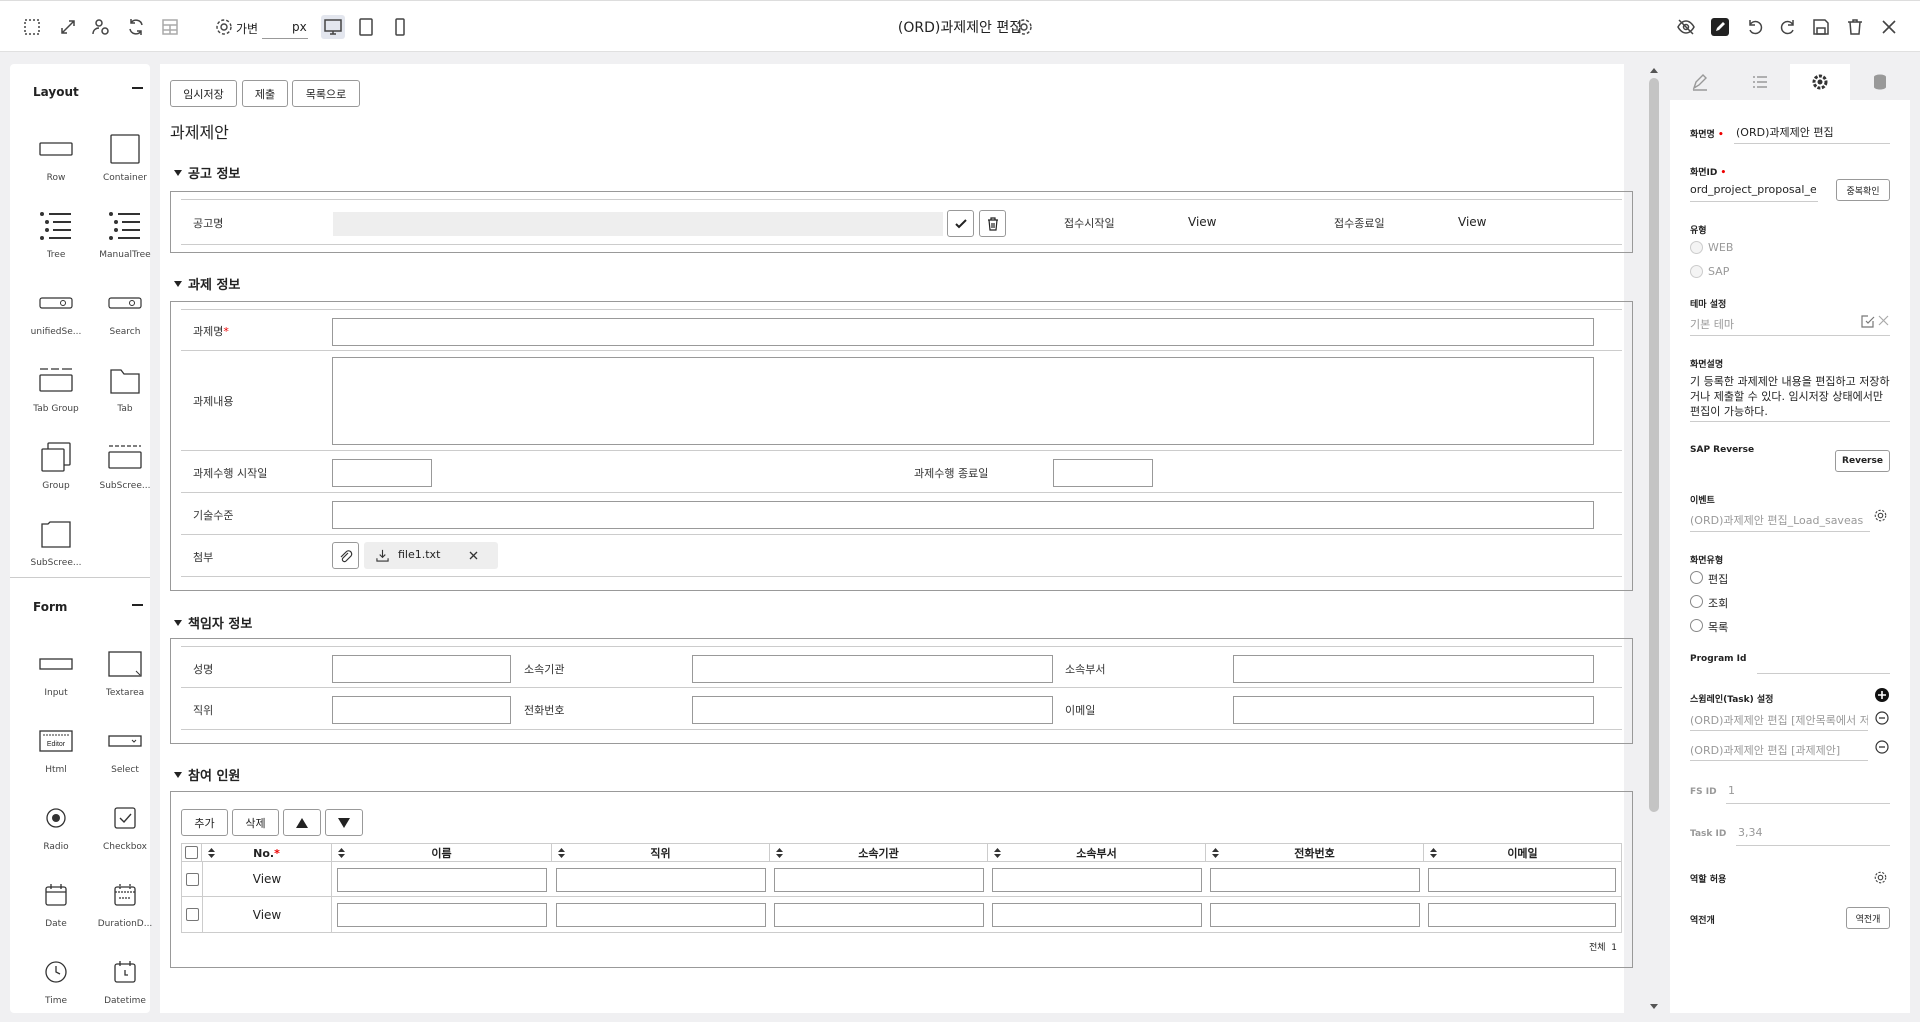 The width and height of the screenshot is (1920, 1022). What do you see at coordinates (963, 515) in the screenshot?
I see `tech-level-input` at bounding box center [963, 515].